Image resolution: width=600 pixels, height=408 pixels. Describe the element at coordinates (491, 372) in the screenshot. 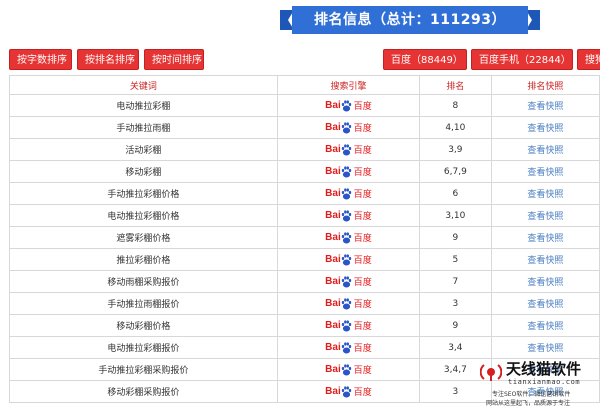

I see `antenna-cat-logo-icon` at that location.